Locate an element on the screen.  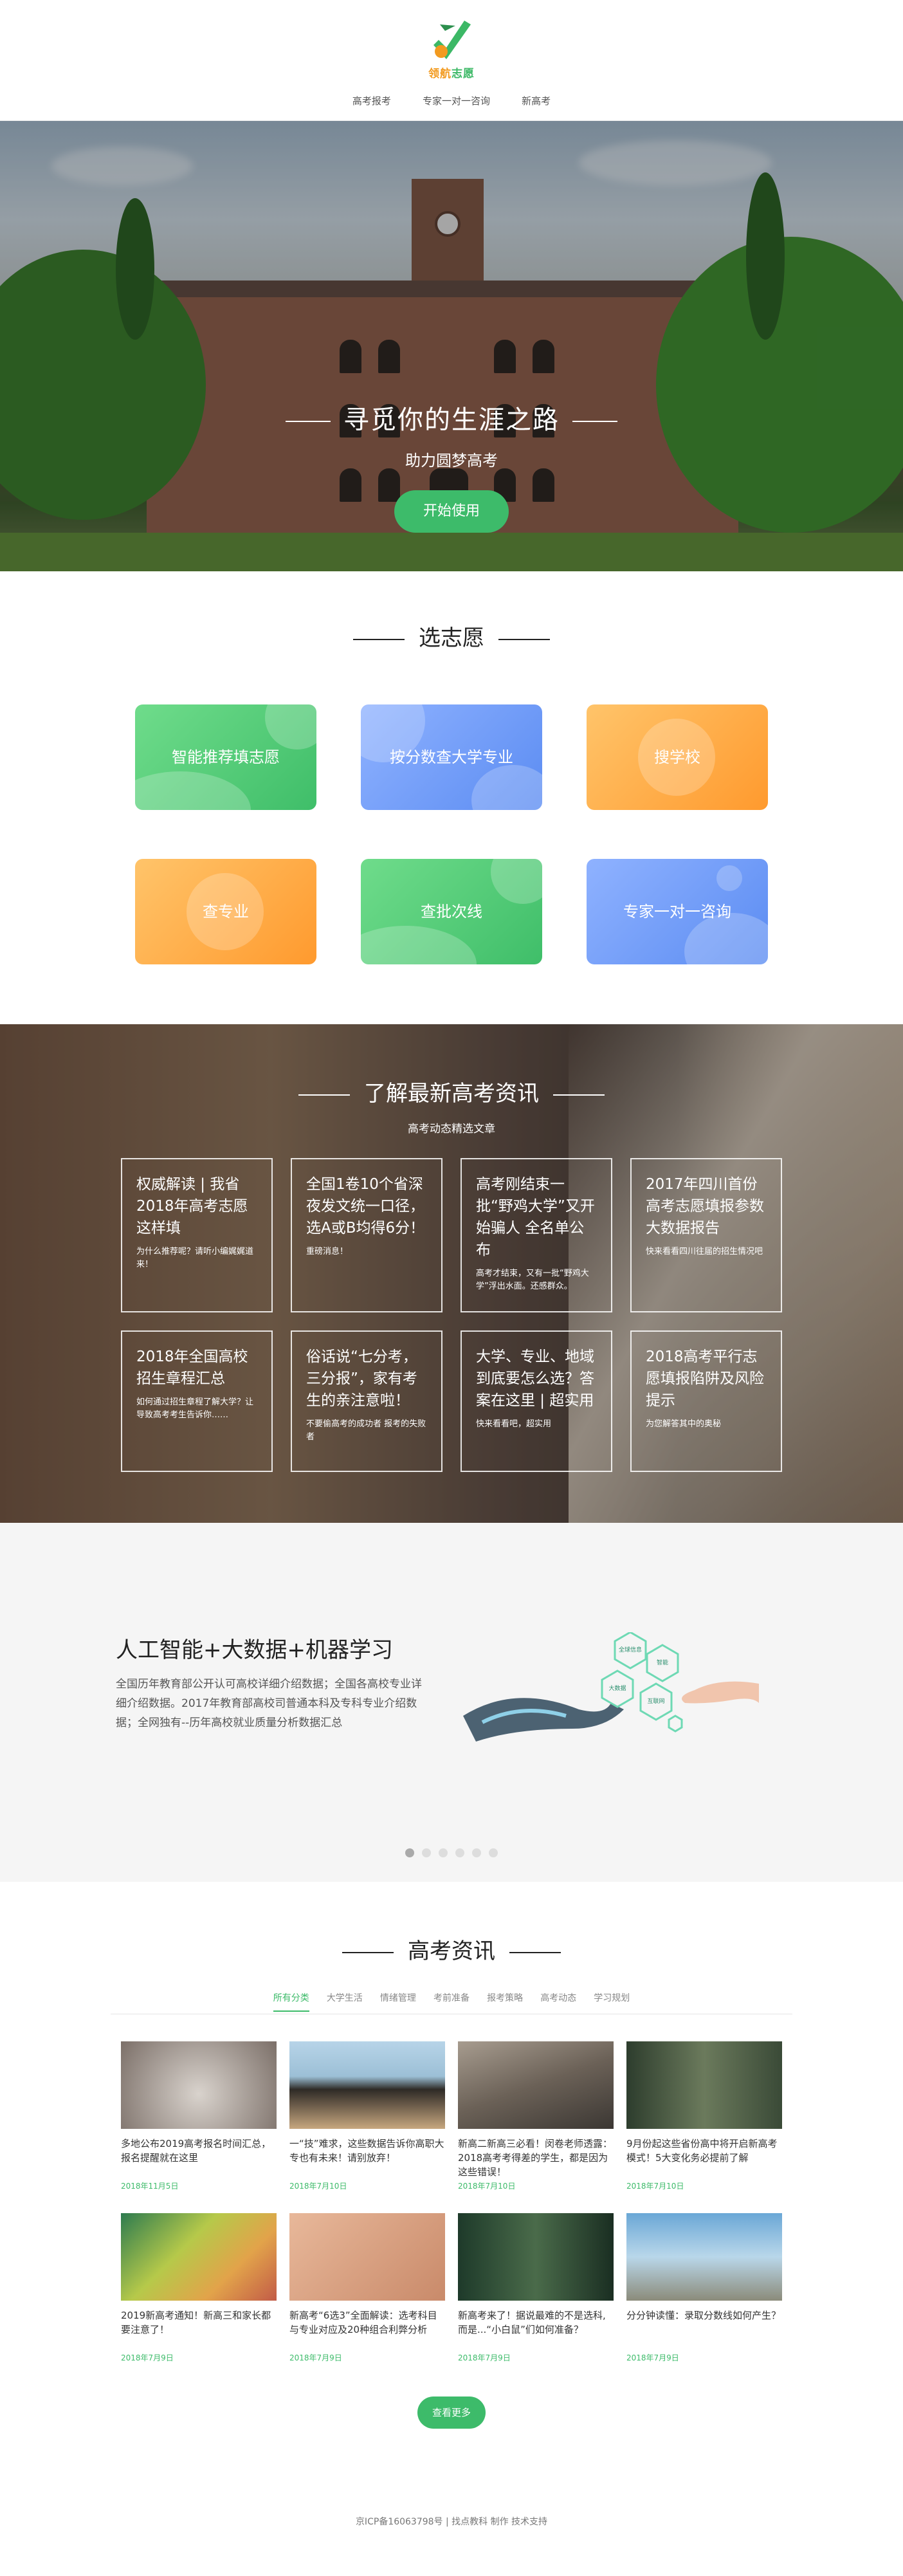
hero-subtitle: 助力圆梦高考 is located at coordinates (452, 461).